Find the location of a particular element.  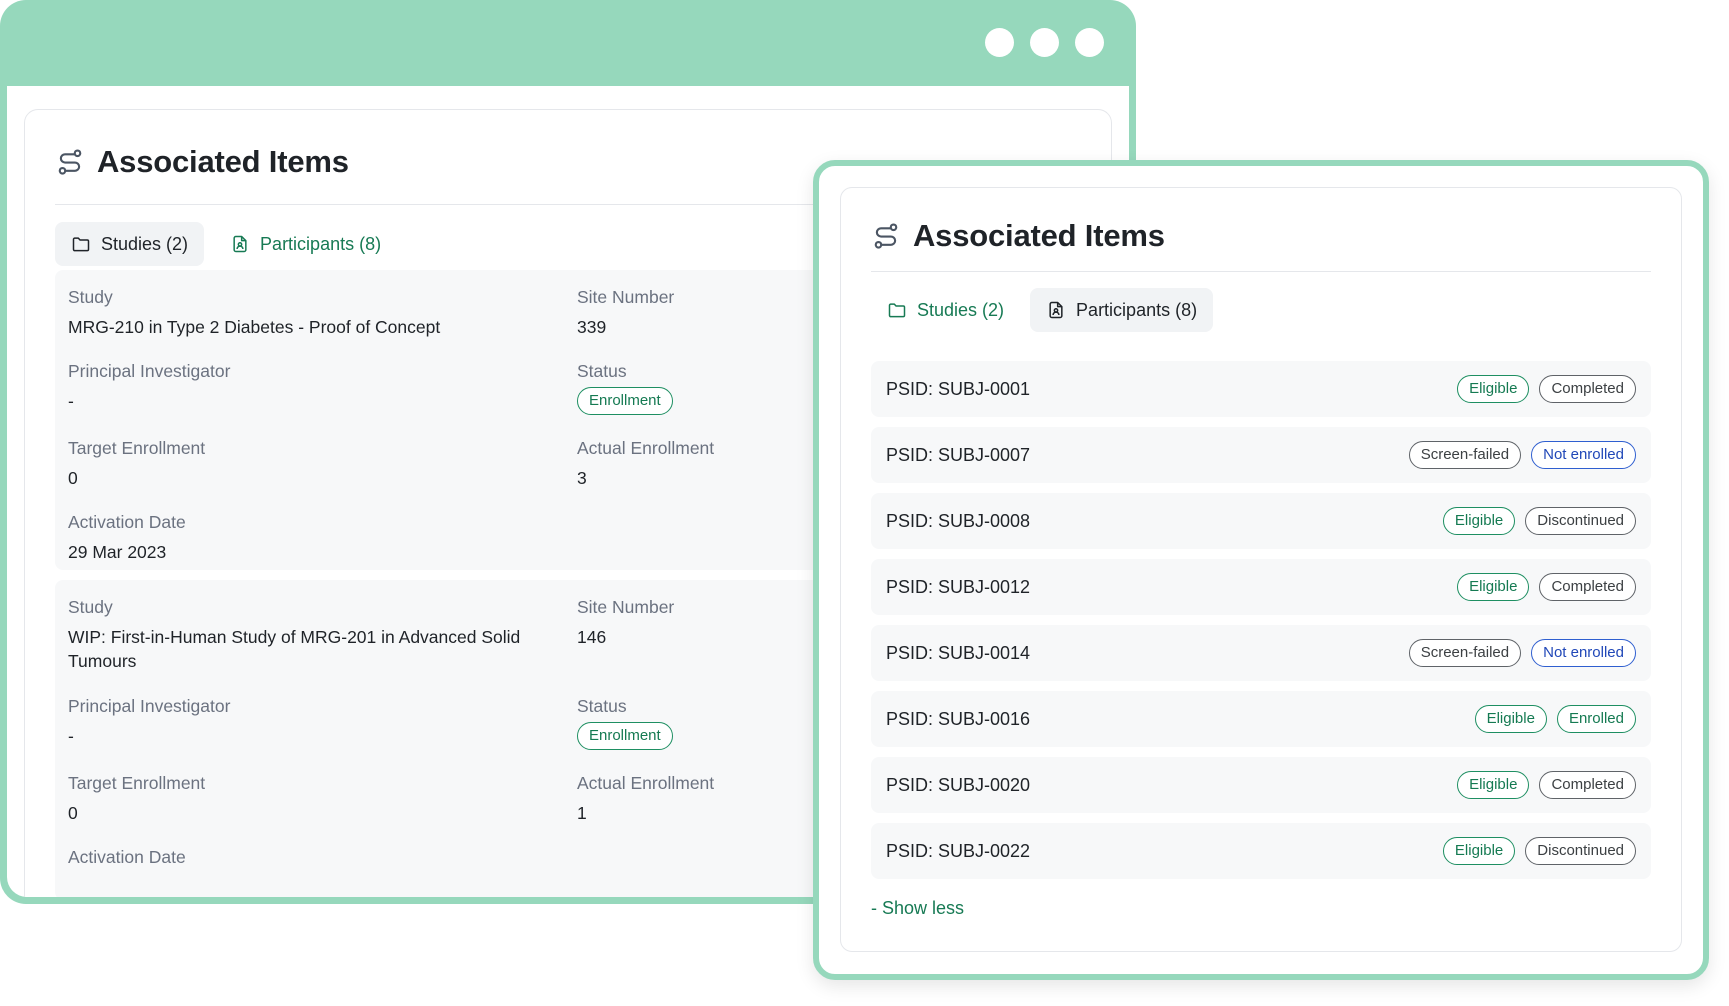

actual-enrollment-field: Actual Enrollment 3 is located at coordinates (645, 463).